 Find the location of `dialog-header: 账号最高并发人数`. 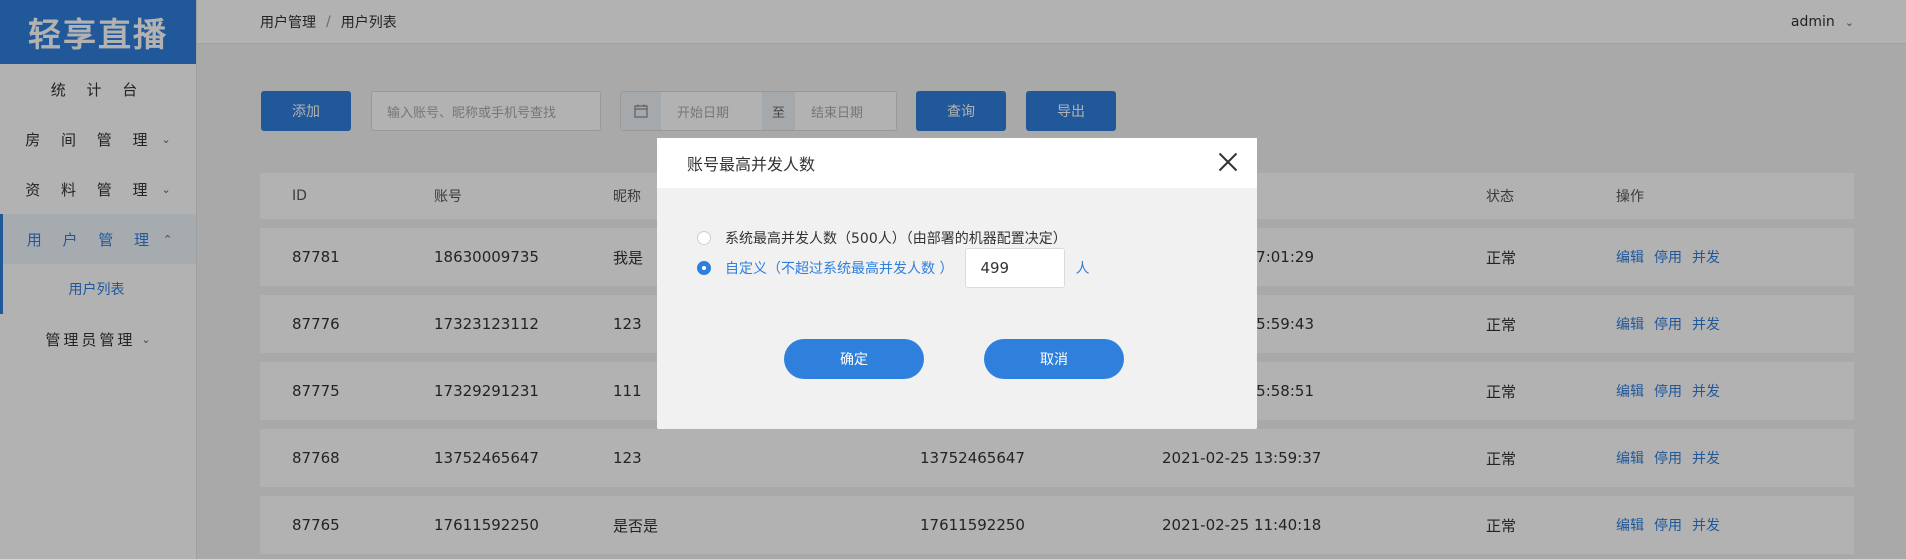

dialog-header: 账号最高并发人数 is located at coordinates (957, 163).